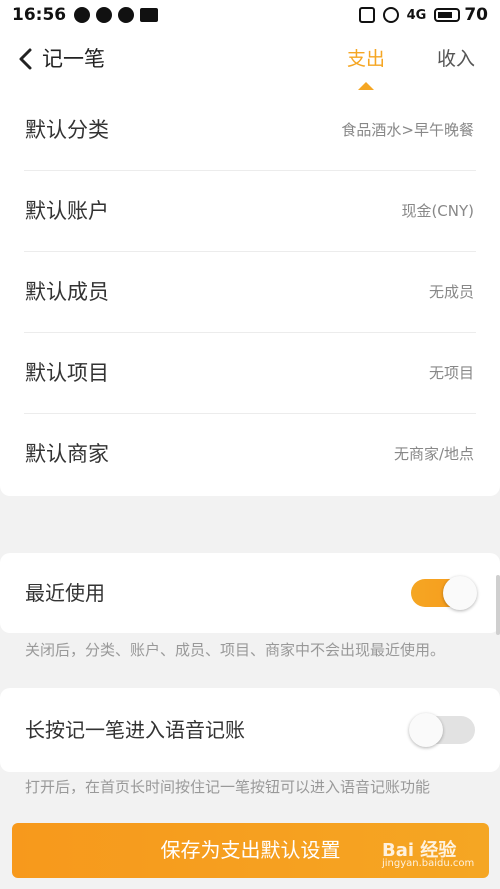 Image resolution: width=500 pixels, height=889 pixels. What do you see at coordinates (498, 605) in the screenshot?
I see `scrollbar` at bounding box center [498, 605].